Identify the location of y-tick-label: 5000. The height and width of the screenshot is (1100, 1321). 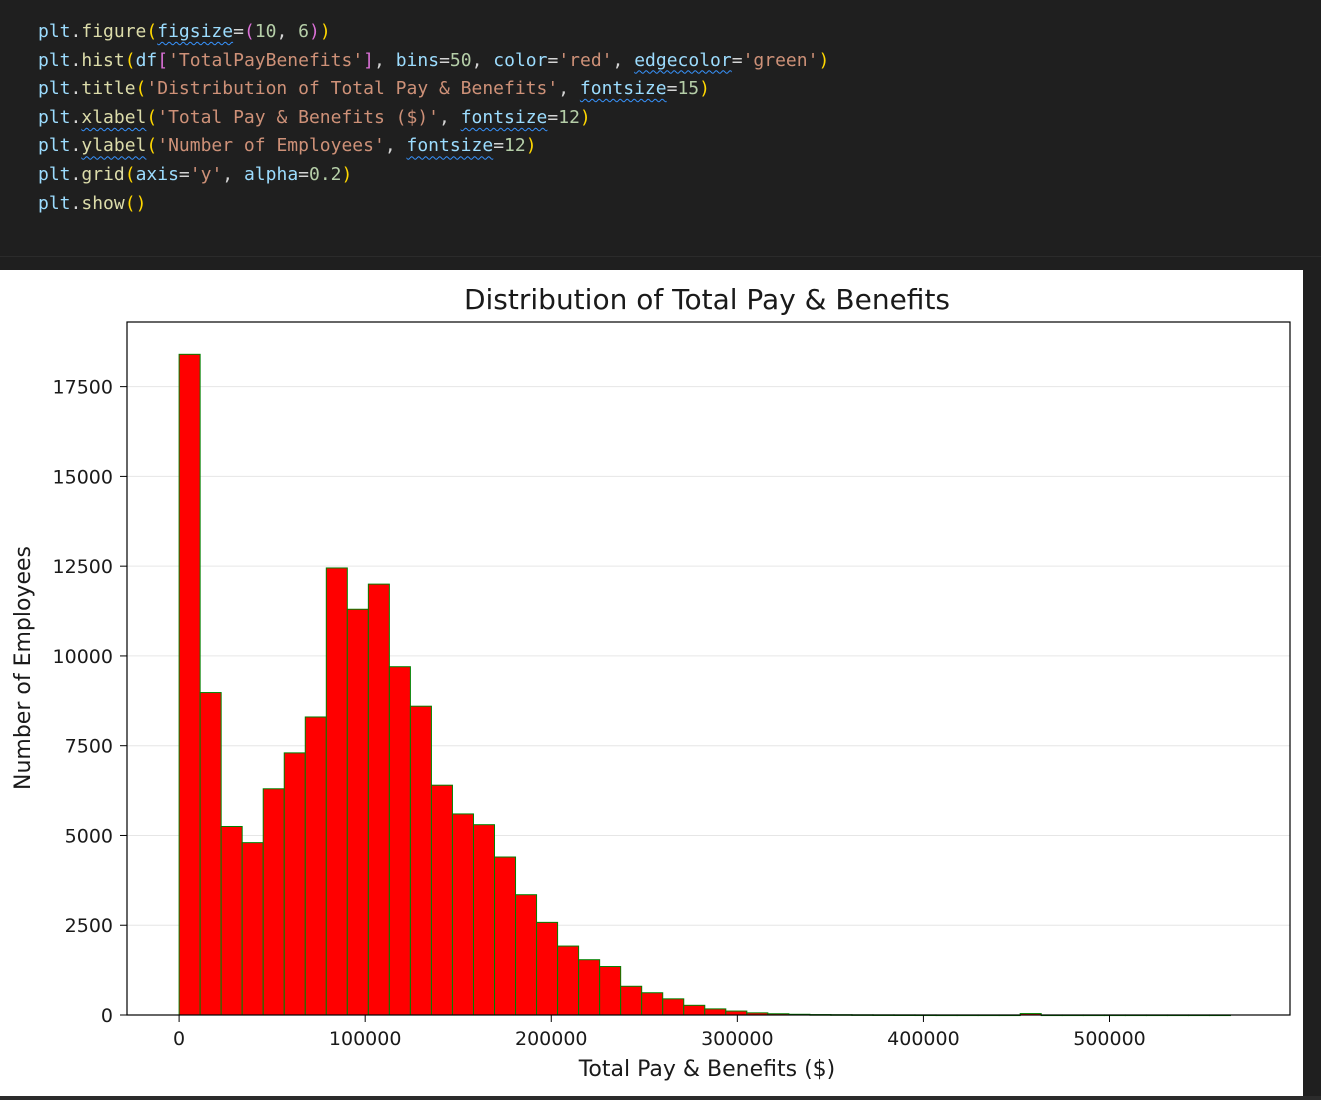
(89, 836).